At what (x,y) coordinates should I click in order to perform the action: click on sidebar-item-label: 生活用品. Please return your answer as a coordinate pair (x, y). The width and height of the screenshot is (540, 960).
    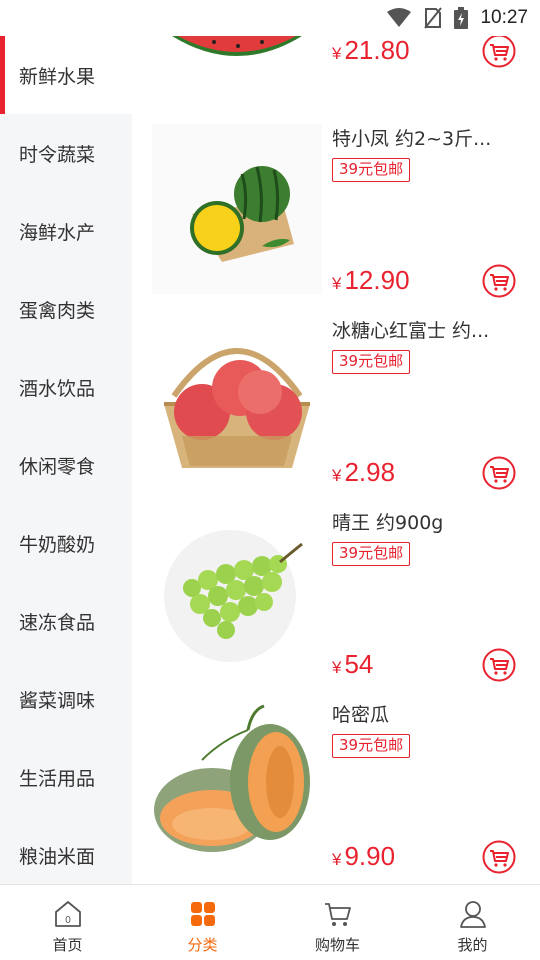
    Looking at the image, I should click on (57, 778).